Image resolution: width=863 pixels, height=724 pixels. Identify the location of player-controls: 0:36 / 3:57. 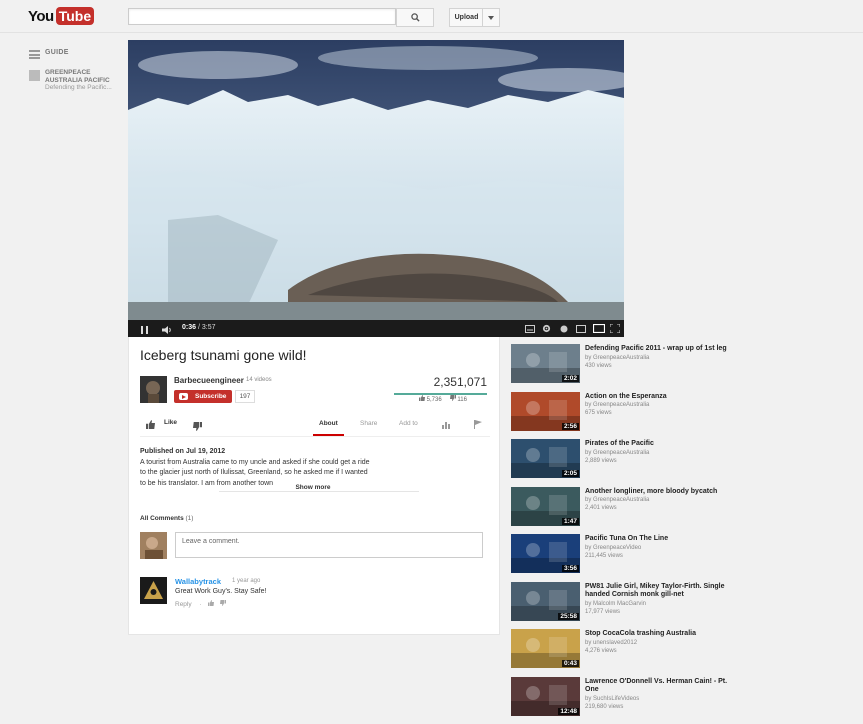
(376, 328).